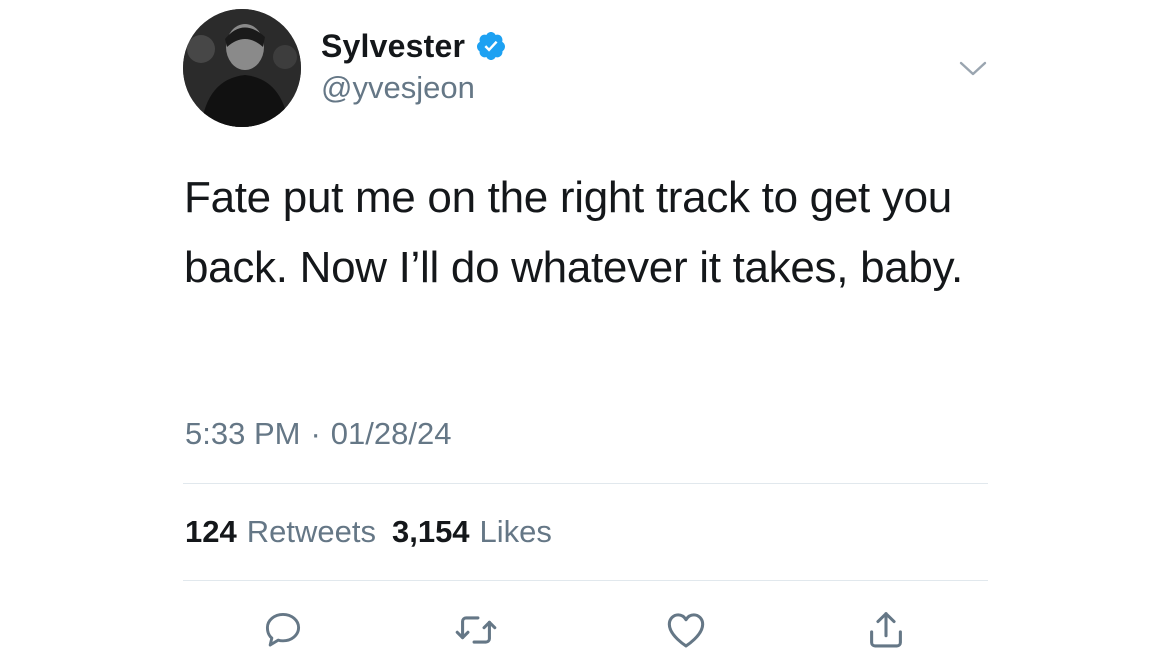  What do you see at coordinates (973, 68) in the screenshot?
I see `chevron-down-icon` at bounding box center [973, 68].